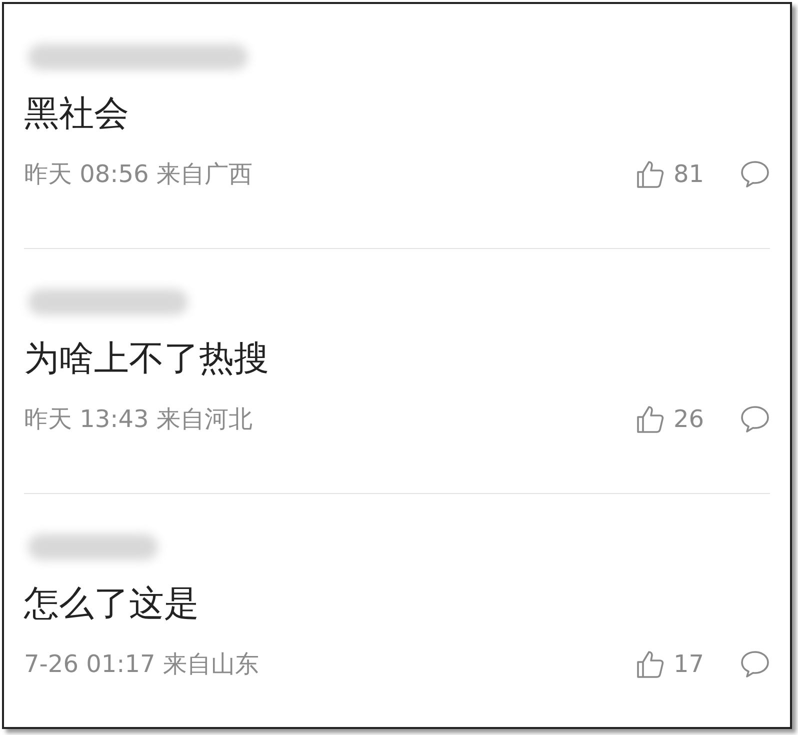 The image size is (798, 735). What do you see at coordinates (147, 359) in the screenshot?
I see `comment-text: 为啥上不了热搜` at bounding box center [147, 359].